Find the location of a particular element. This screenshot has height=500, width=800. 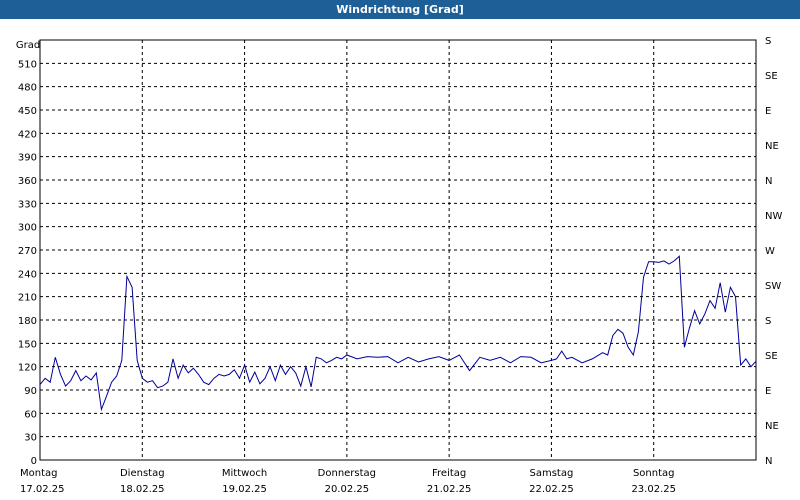

x-tick-day-label: Montag is located at coordinates (38, 473).